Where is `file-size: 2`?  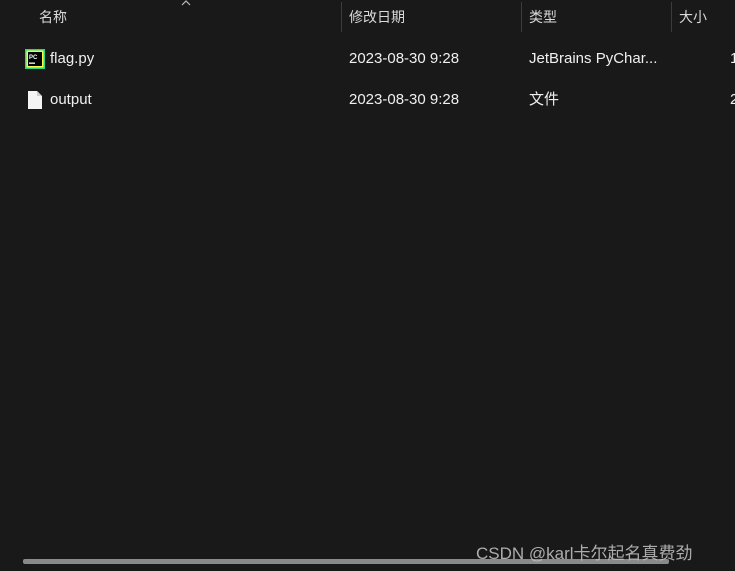
file-size: 2 is located at coordinates (732, 99).